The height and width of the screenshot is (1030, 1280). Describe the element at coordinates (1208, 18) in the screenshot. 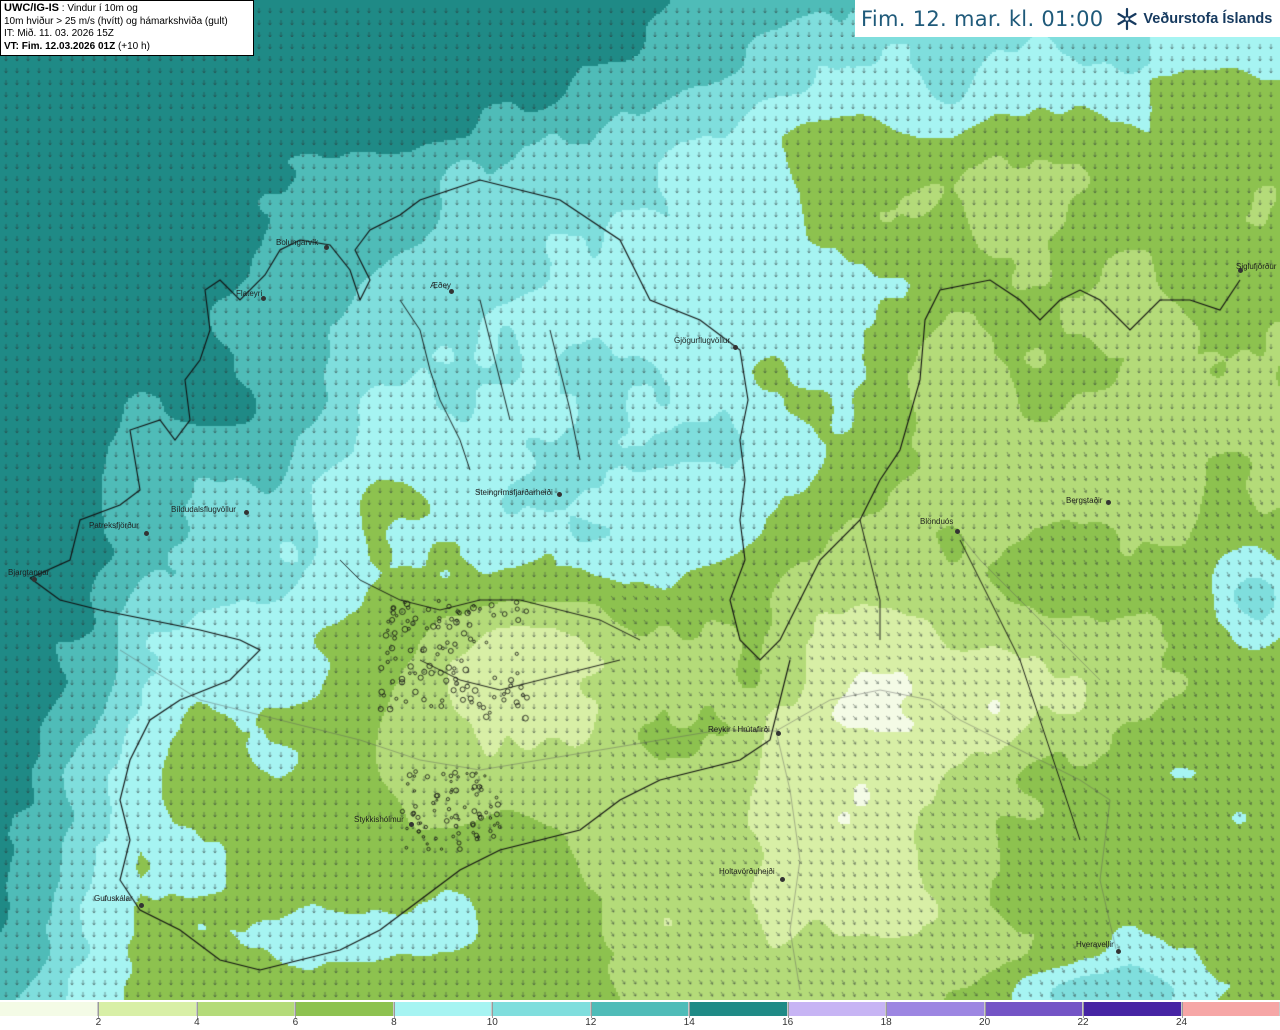

I see `brand-name: Veðurstofa Íslands` at that location.